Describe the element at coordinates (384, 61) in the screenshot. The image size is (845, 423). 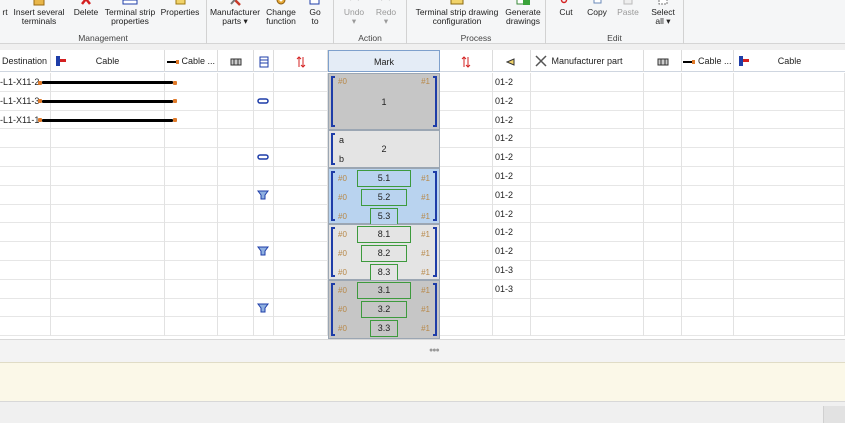
I see `header-mark: Mark` at that location.